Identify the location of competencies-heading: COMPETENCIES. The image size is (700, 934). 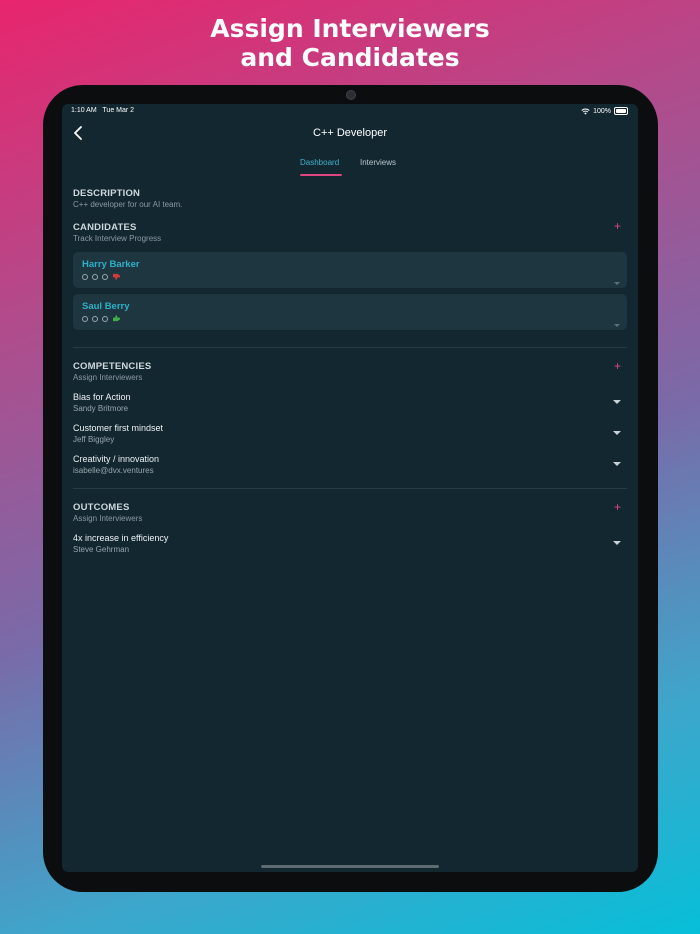
(112, 366).